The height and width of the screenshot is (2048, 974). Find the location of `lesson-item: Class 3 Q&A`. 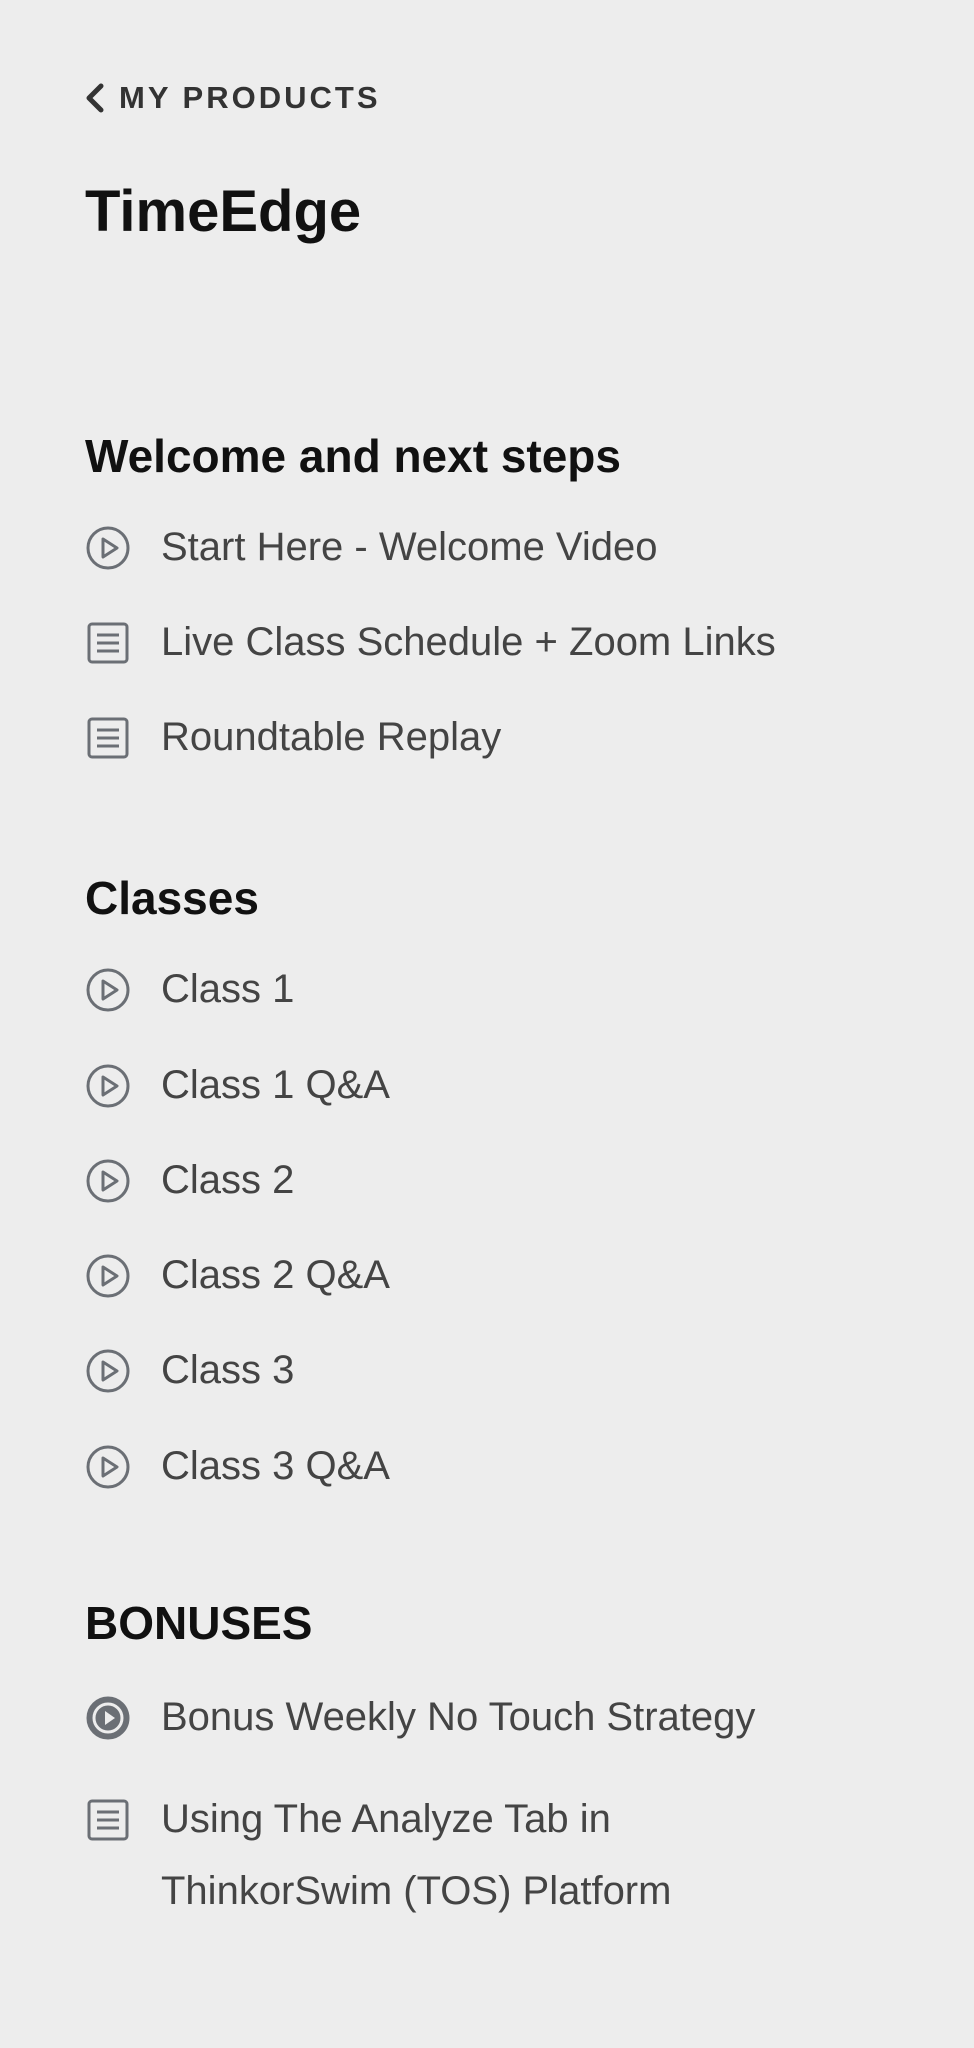

lesson-item: Class 3 Q&A is located at coordinates (505, 1472).